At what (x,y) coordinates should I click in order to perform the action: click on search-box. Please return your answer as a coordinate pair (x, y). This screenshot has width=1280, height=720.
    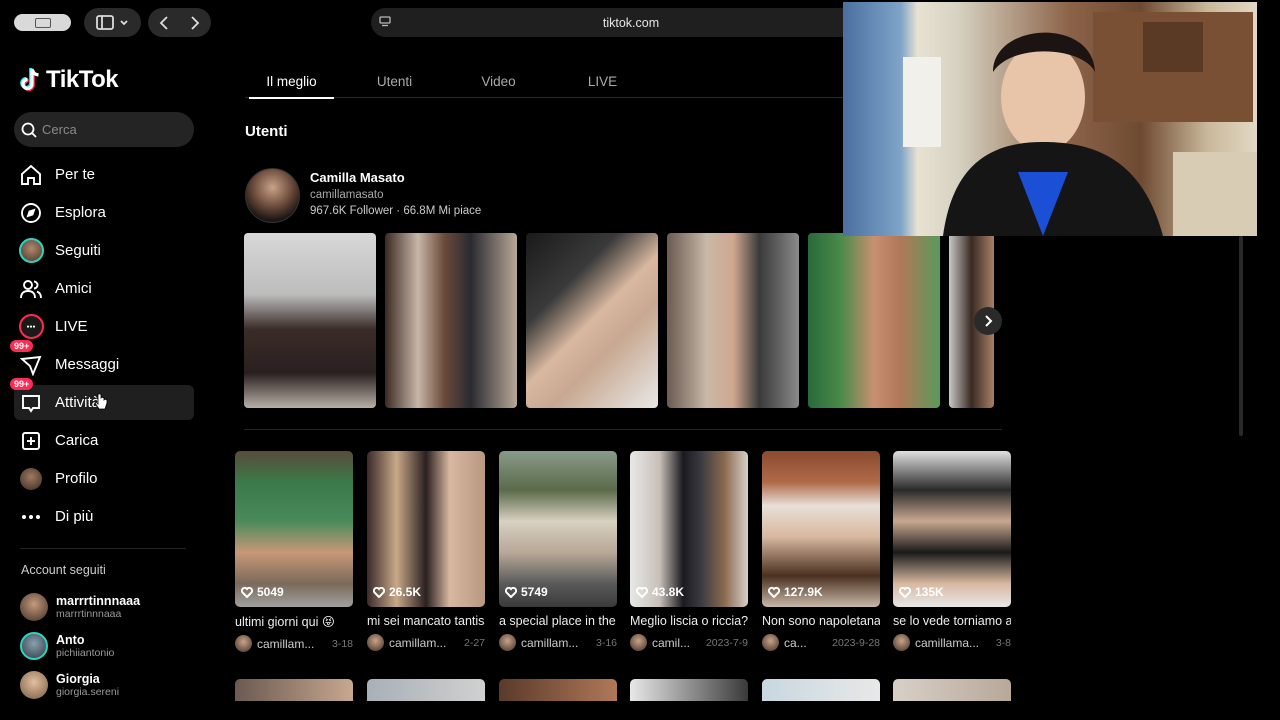
    Looking at the image, I should click on (104, 129).